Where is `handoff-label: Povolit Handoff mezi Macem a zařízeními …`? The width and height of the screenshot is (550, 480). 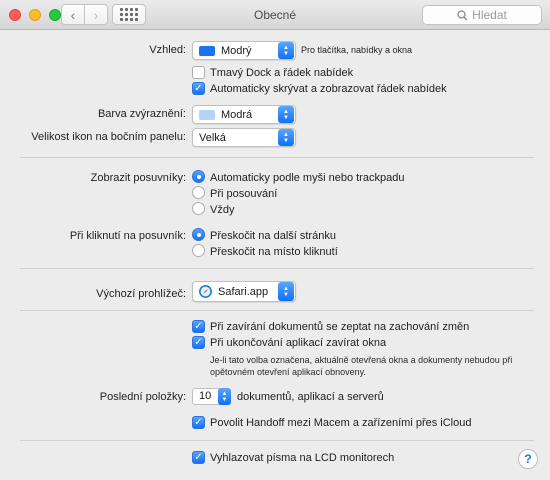 handoff-label: Povolit Handoff mezi Macem a zařízeními … is located at coordinates (341, 423).